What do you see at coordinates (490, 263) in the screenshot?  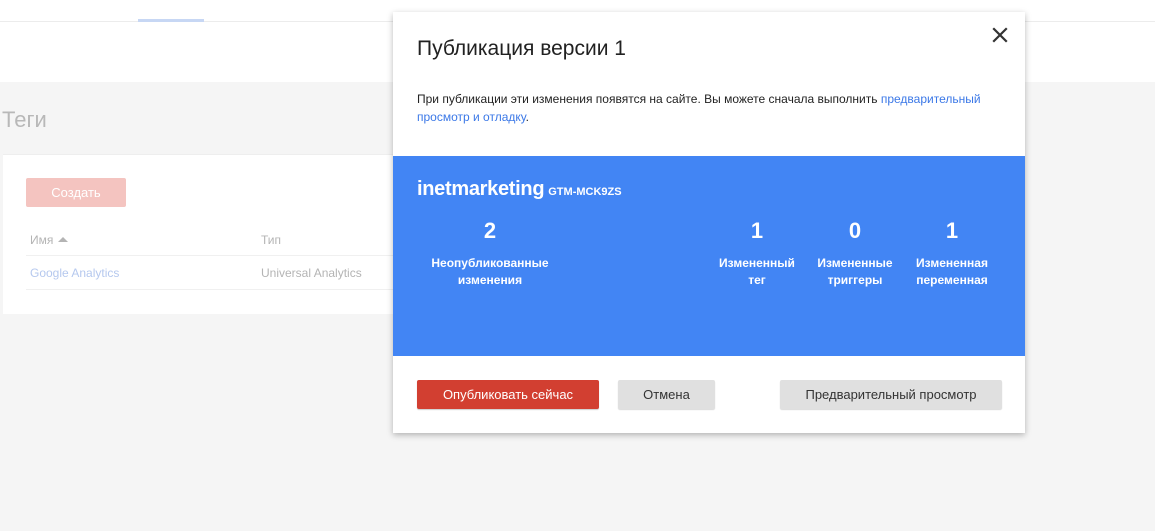 I see `stat-label-line: Неопубликованные` at bounding box center [490, 263].